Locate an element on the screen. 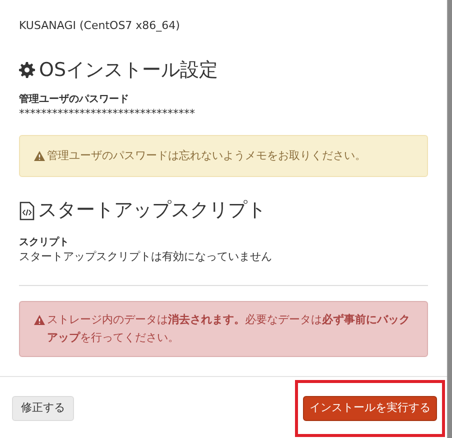  os-value: KUSANAGI (CentOS7 x86_64) is located at coordinates (100, 26).